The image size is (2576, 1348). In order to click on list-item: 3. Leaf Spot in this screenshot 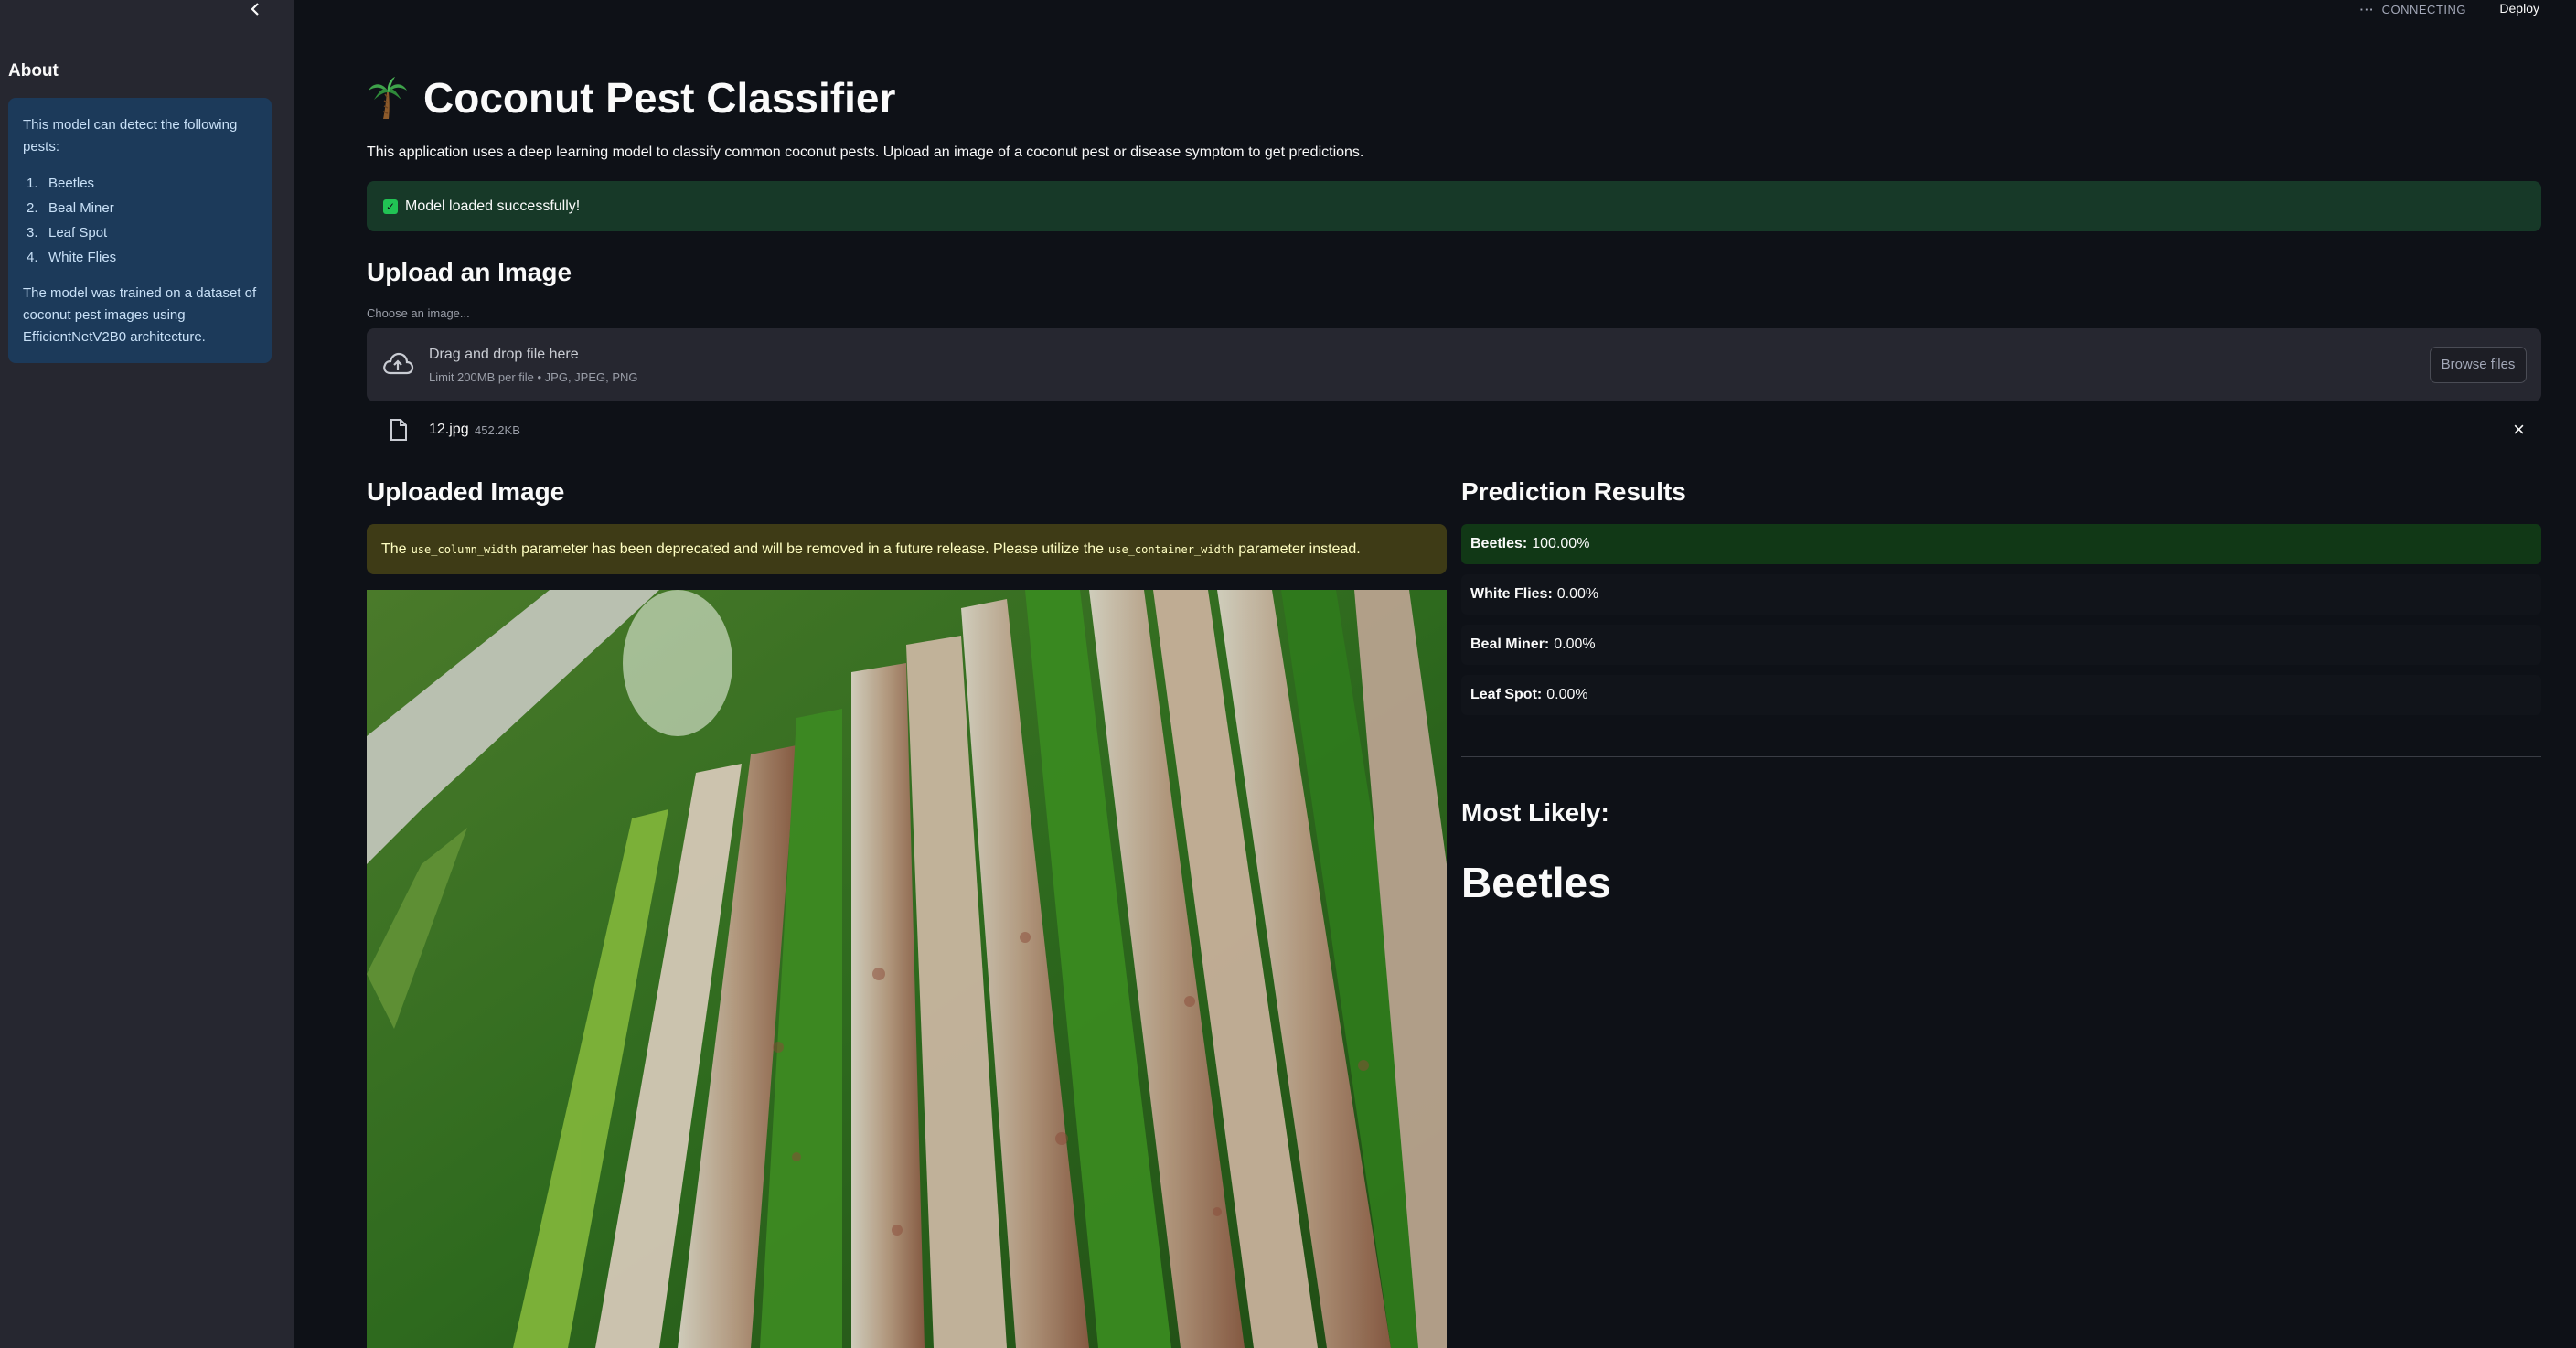, I will do `click(67, 232)`.